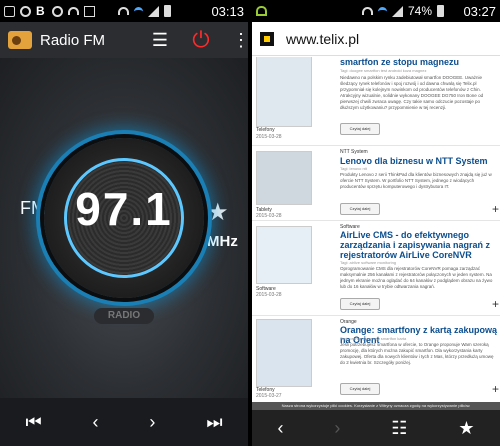  I want to click on browser-toolbar: ‹ › ☷ ★, so click(376, 428).